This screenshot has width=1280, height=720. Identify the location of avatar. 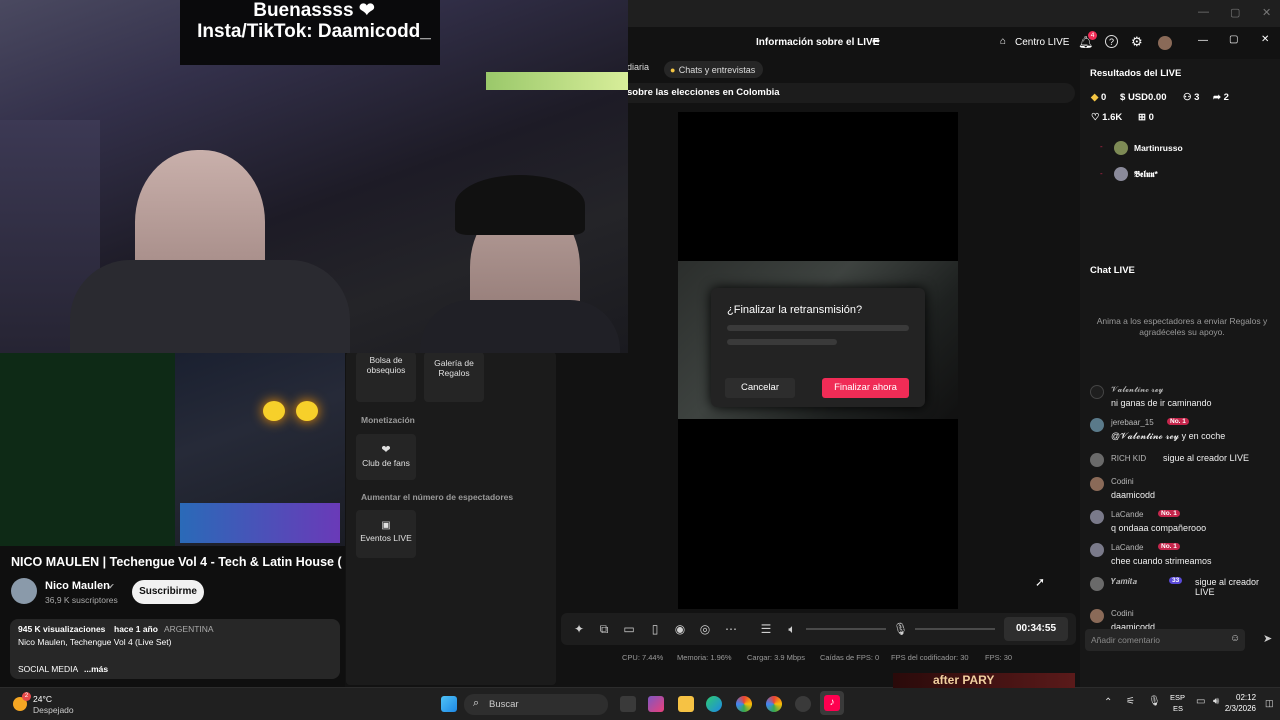
(1165, 43).